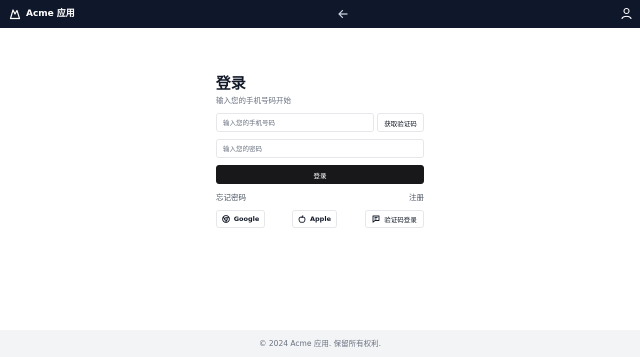  Describe the element at coordinates (416, 198) in the screenshot. I see `register-link: 注册` at that location.